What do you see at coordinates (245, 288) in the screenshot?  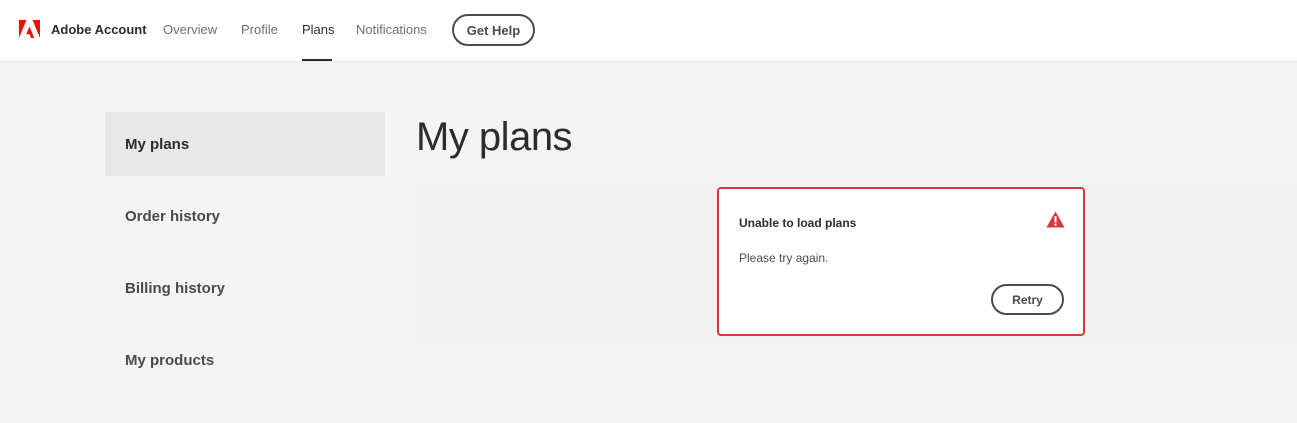 I see `sidebar-item-billing-history: Billing history` at bounding box center [245, 288].